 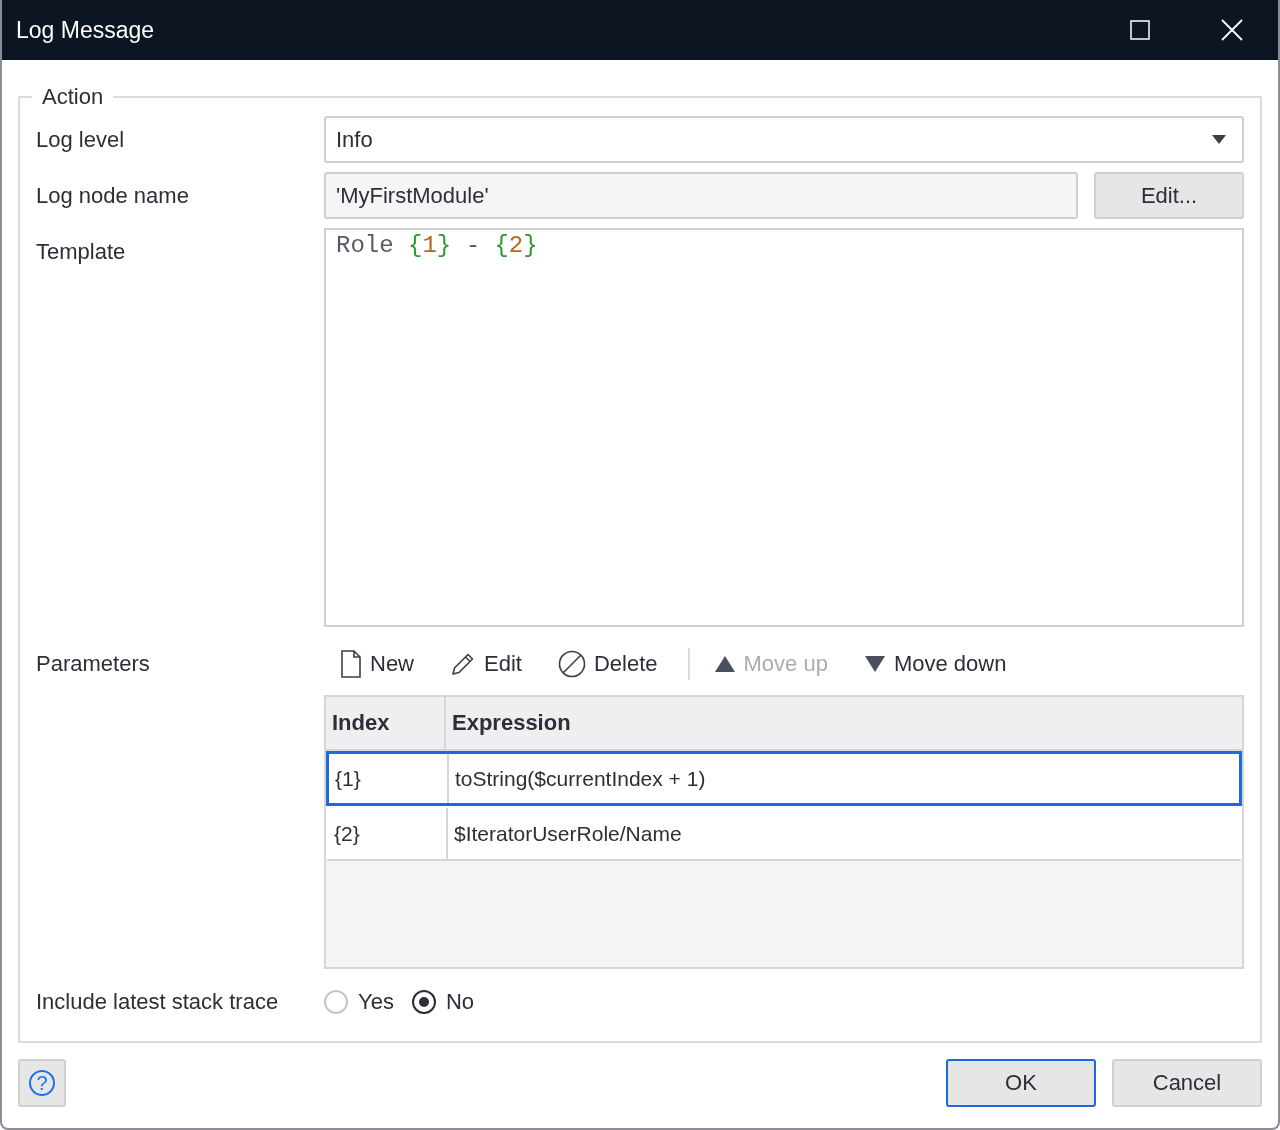 What do you see at coordinates (42, 1083) in the screenshot?
I see `help-button: ?` at bounding box center [42, 1083].